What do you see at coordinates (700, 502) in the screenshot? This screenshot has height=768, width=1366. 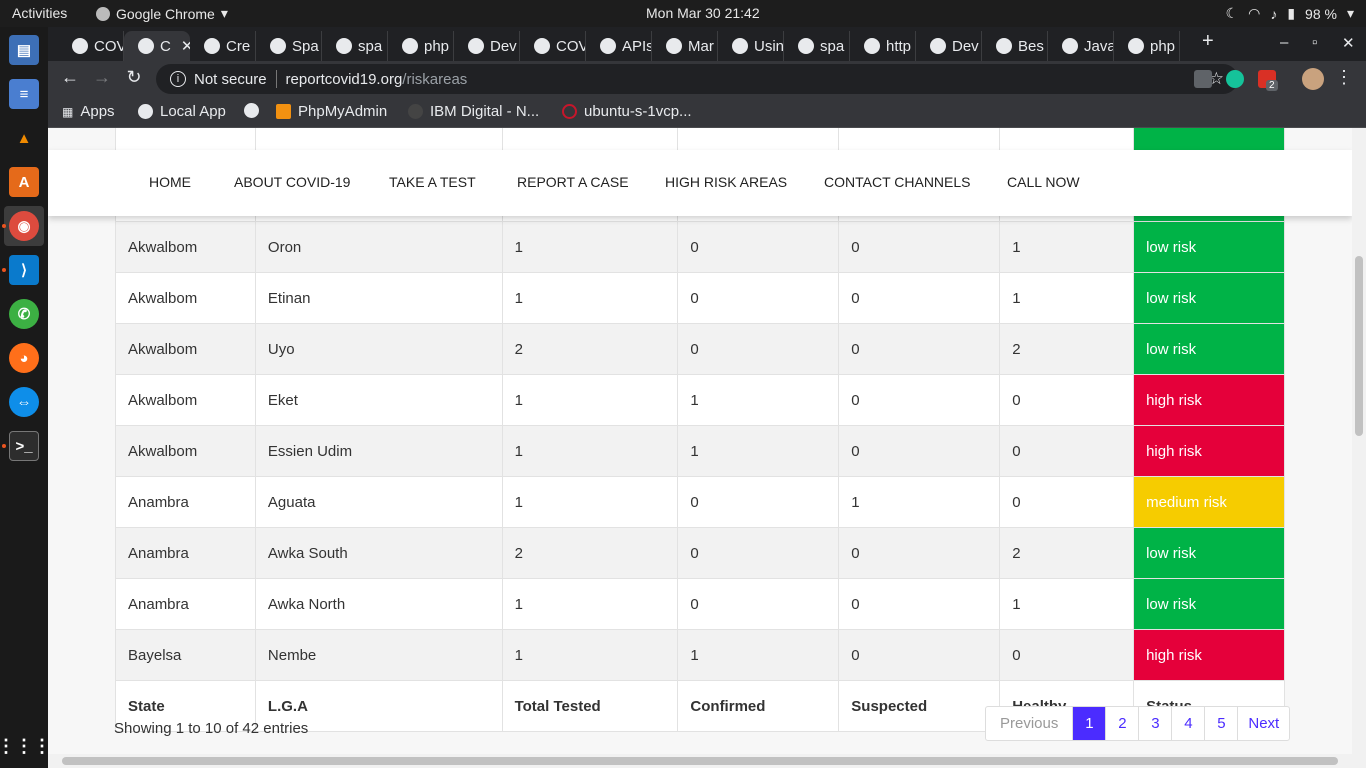 I see `table-row: Anambra Aguata 1 0 1 0 medium risk` at bounding box center [700, 502].